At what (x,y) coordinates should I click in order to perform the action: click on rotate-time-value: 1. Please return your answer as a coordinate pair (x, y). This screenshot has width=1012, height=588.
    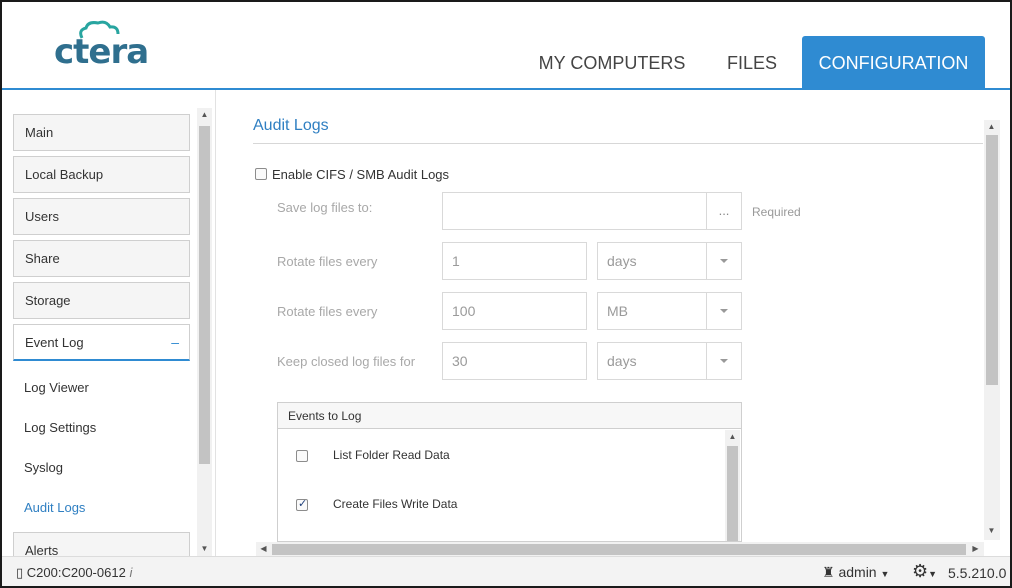
    Looking at the image, I should click on (456, 261).